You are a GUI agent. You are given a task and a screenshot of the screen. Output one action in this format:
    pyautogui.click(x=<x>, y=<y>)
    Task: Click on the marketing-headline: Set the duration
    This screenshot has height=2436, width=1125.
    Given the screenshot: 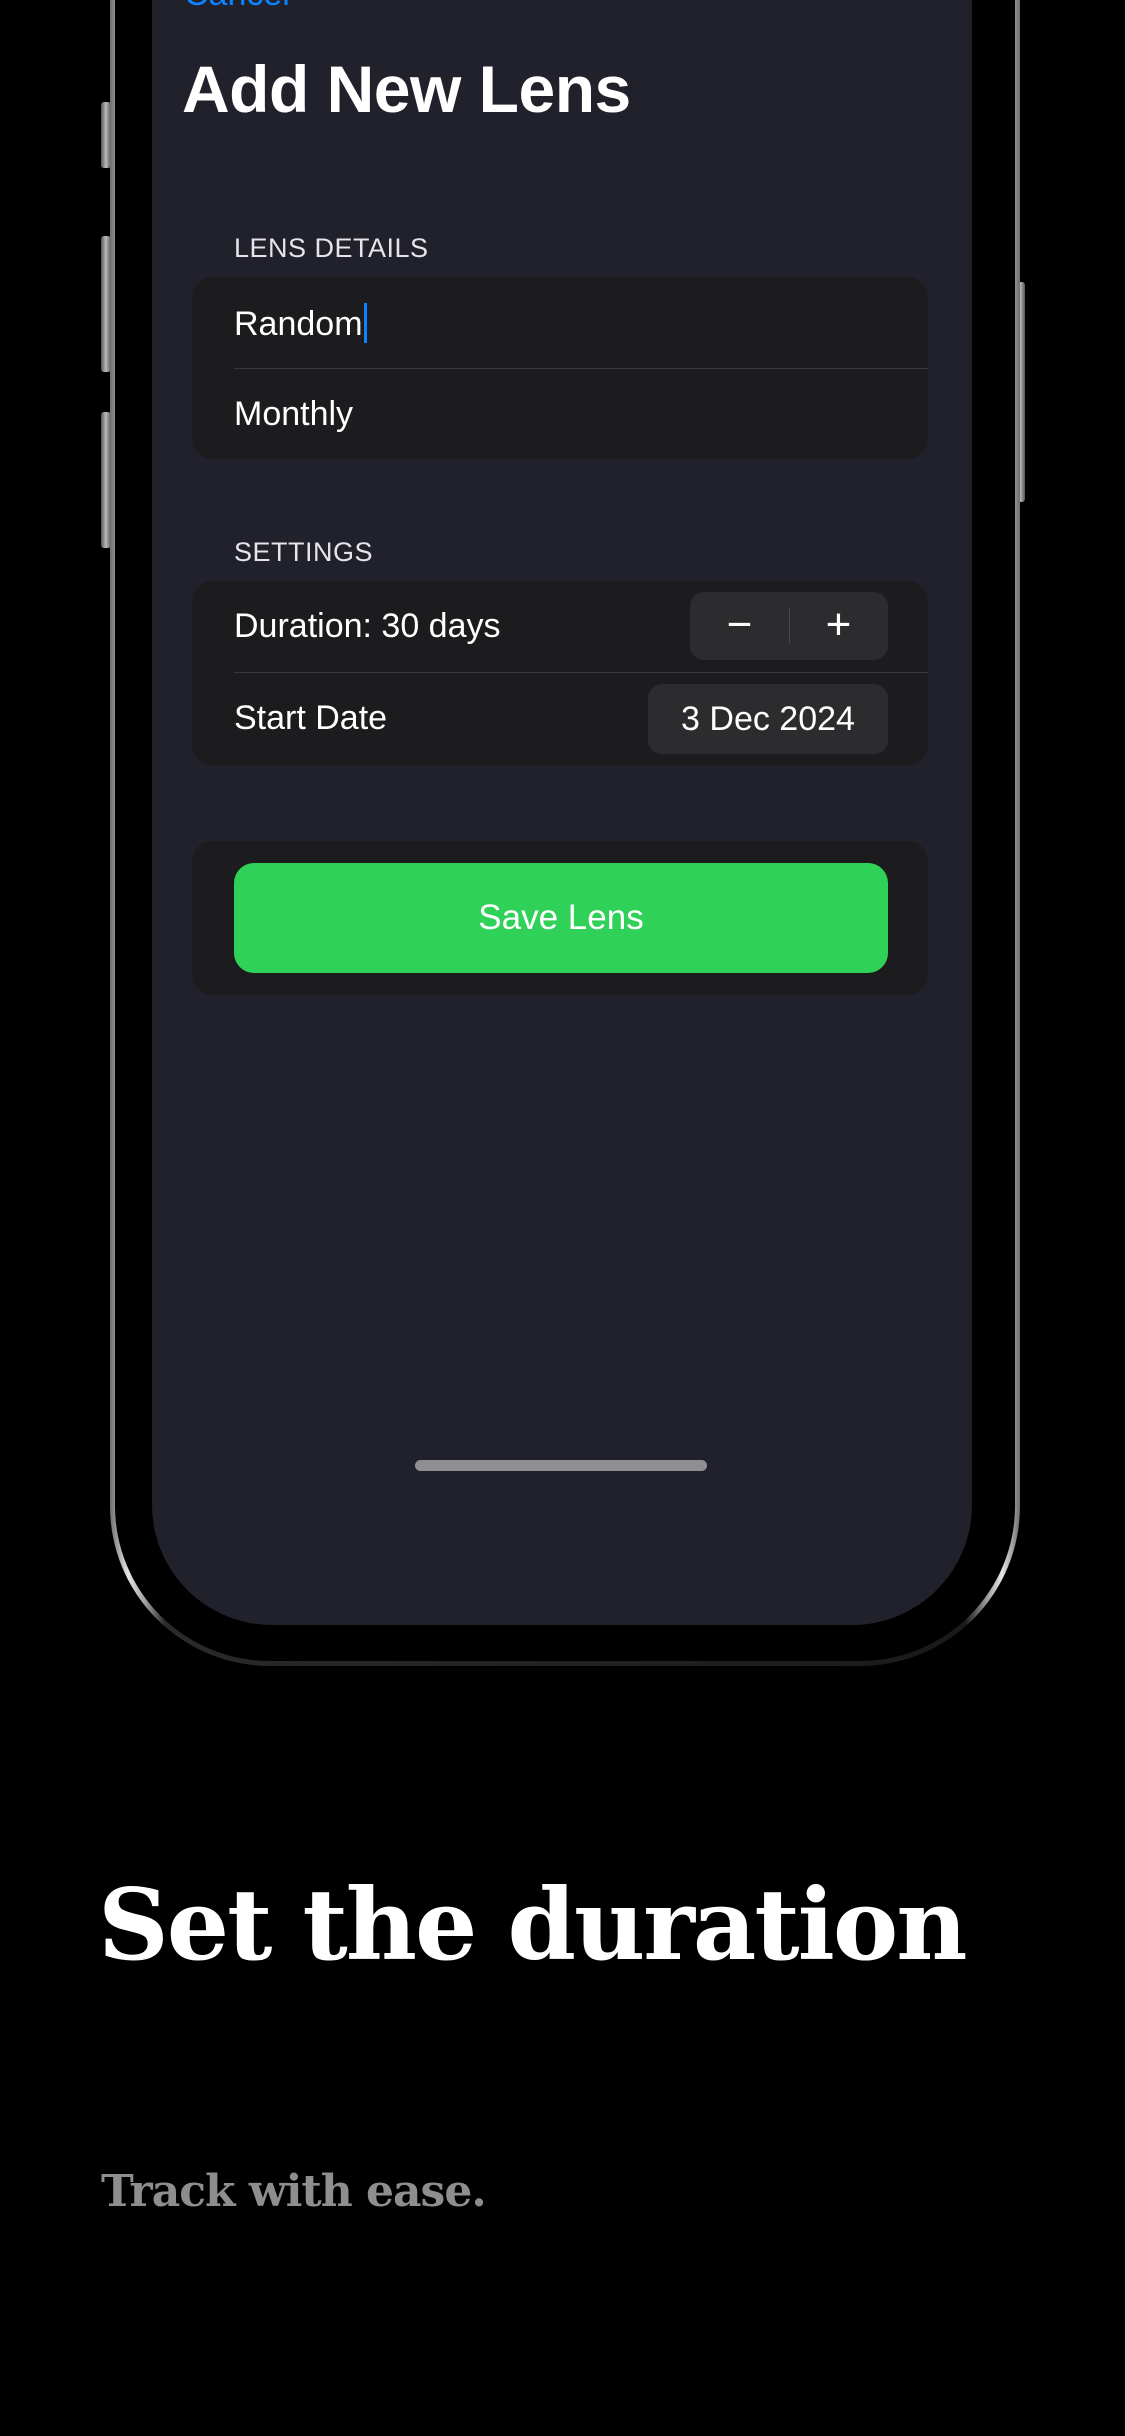 What is the action you would take?
    pyautogui.click(x=533, y=1925)
    